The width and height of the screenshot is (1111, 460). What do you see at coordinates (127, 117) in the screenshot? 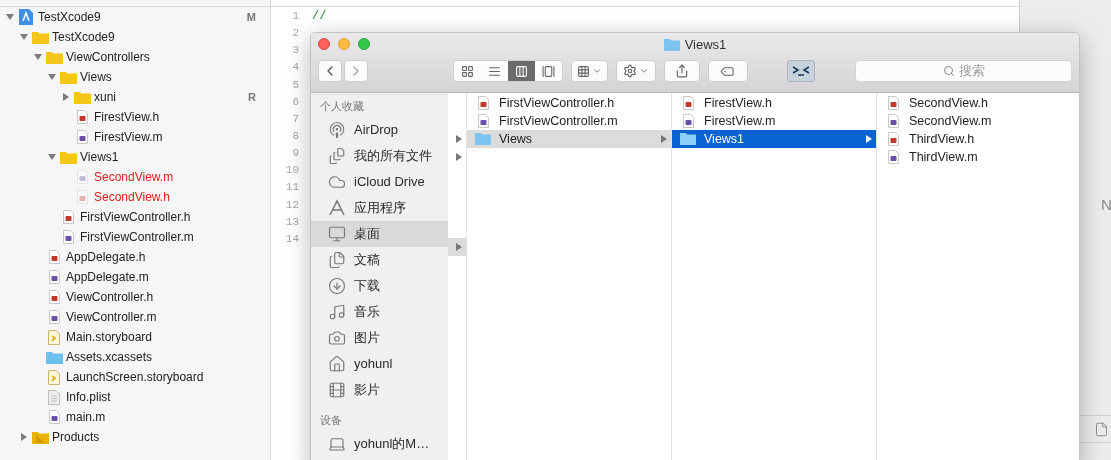
I see `file-name: FirestView.h` at bounding box center [127, 117].